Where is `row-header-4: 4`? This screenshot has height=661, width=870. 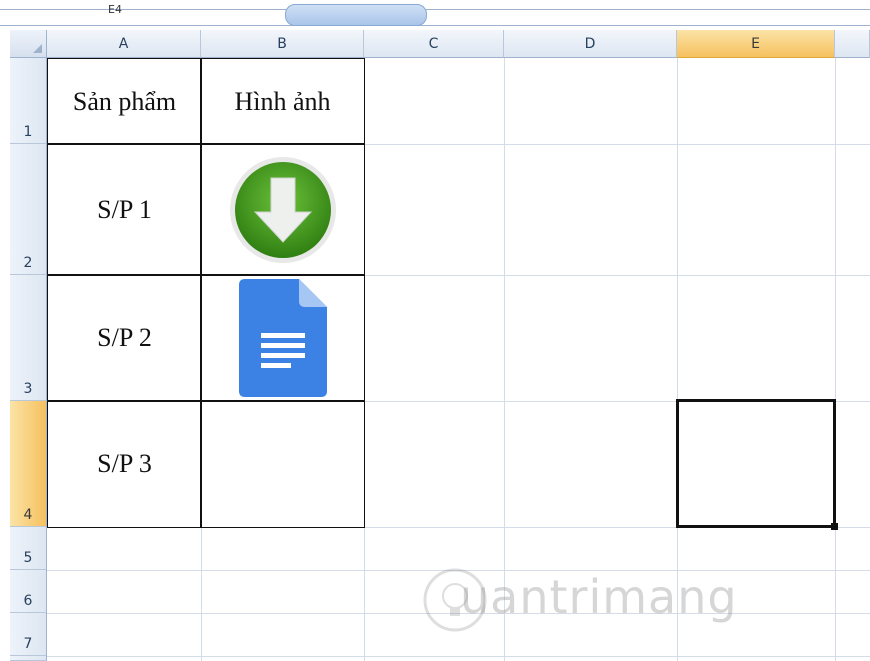 row-header-4: 4 is located at coordinates (28, 464).